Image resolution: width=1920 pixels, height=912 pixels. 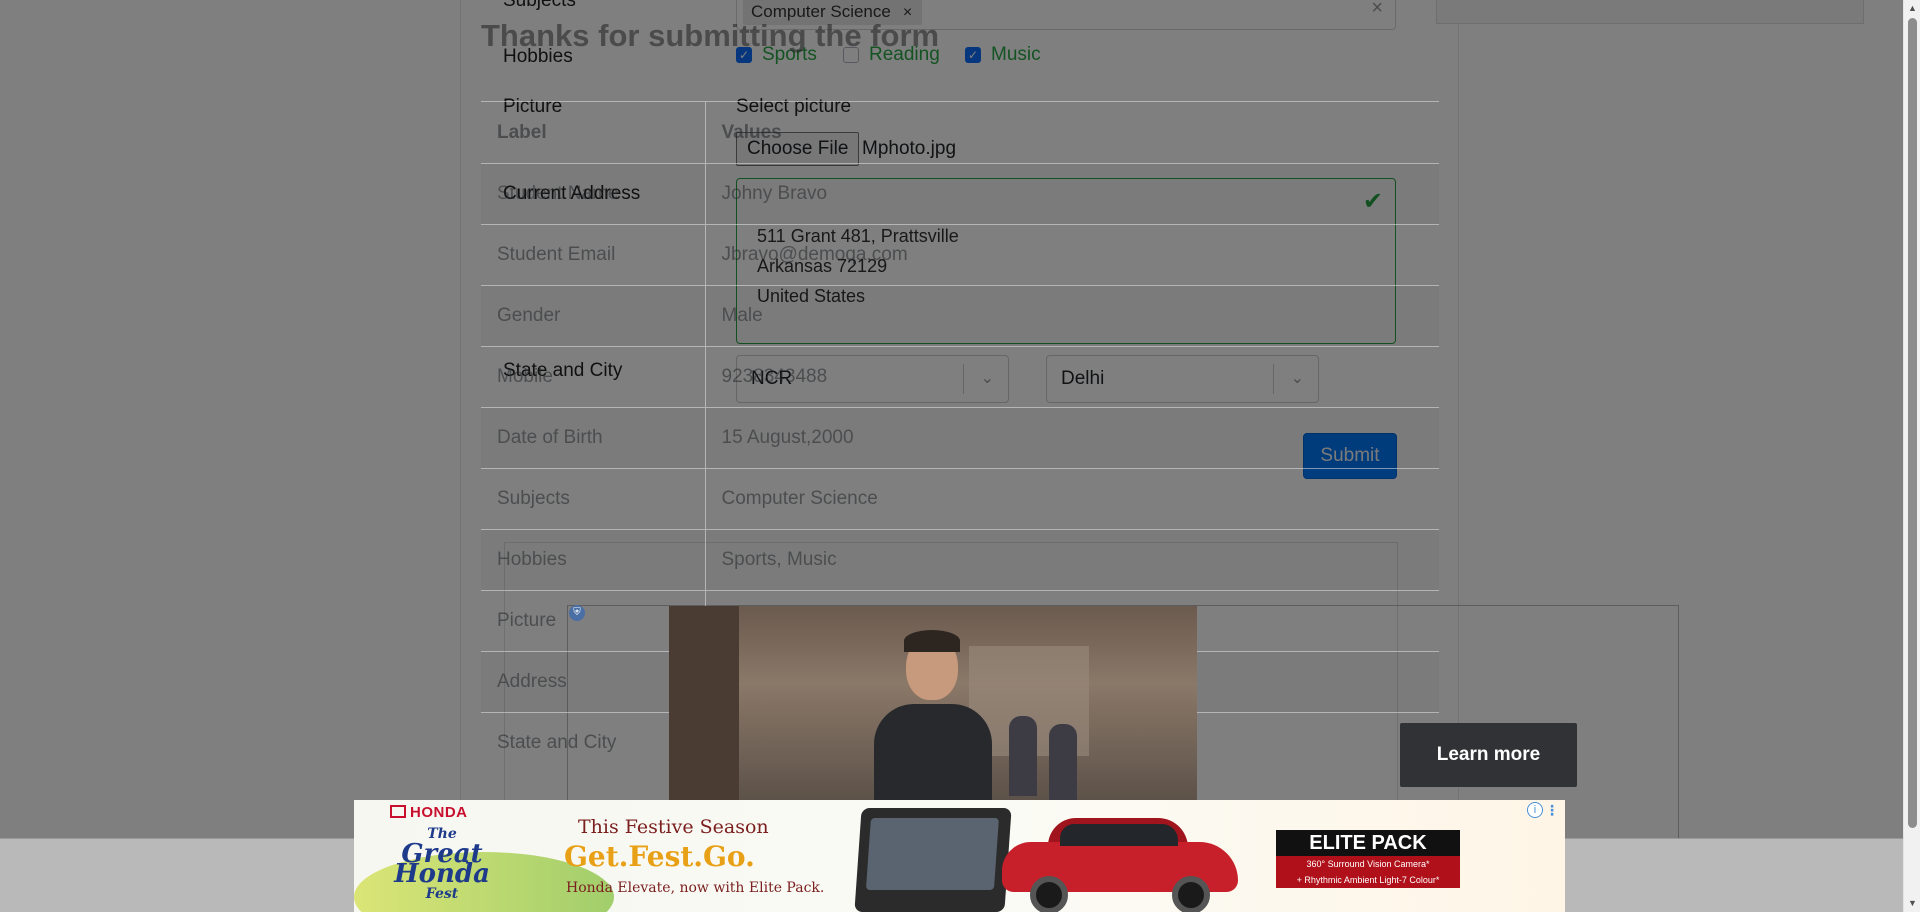 What do you see at coordinates (1072, 560) in the screenshot?
I see `row-value: Sports, Music` at bounding box center [1072, 560].